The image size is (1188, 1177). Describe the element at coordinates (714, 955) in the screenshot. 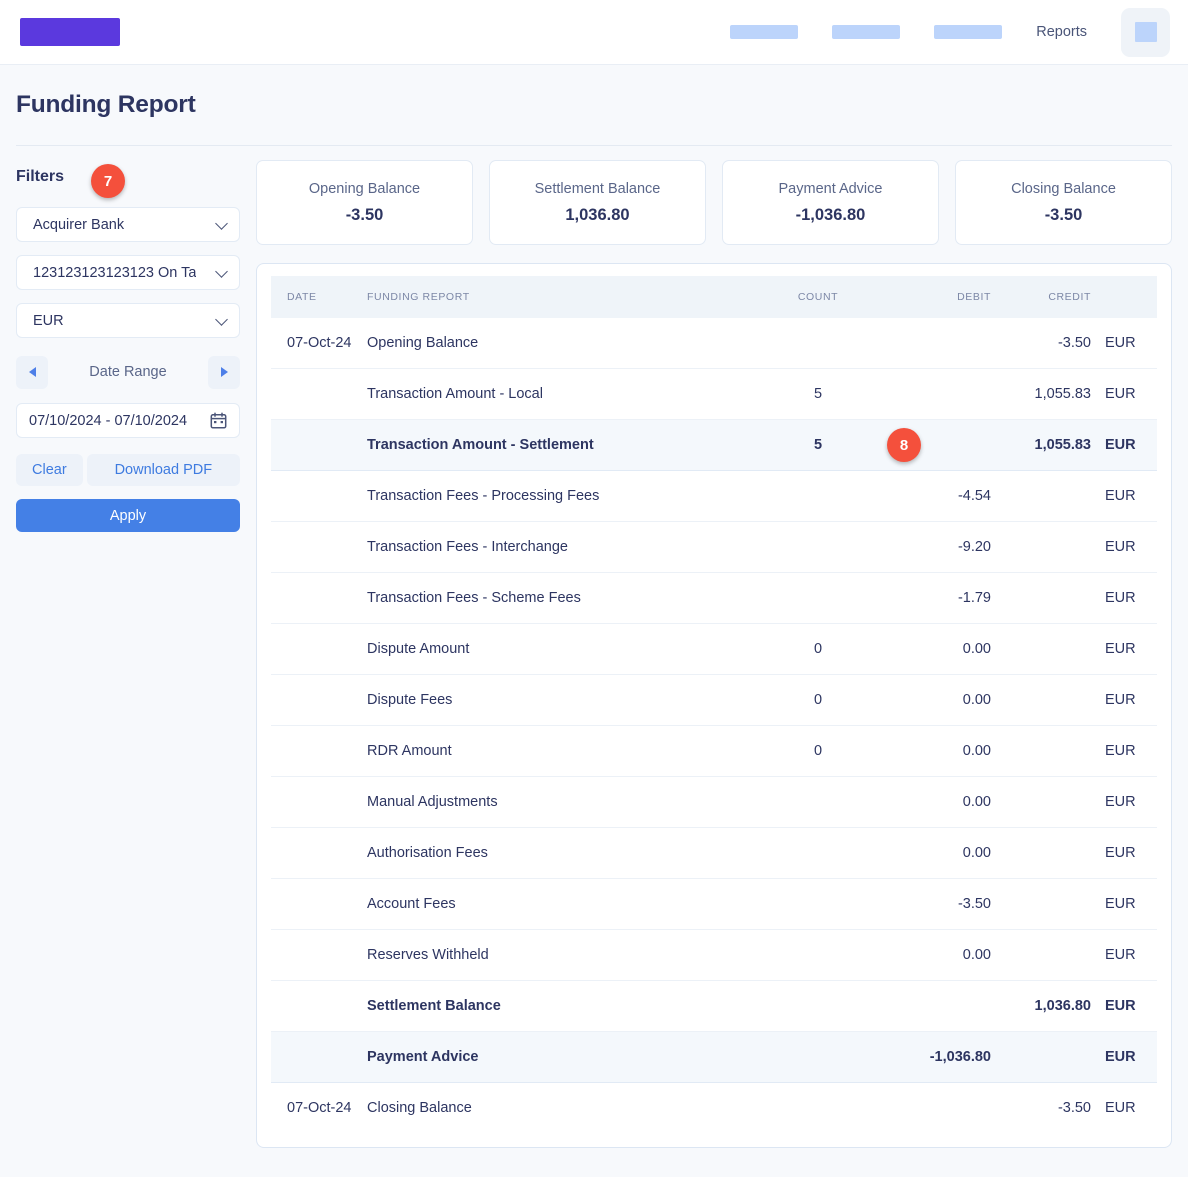

I see `table-row: Reserves Withheld 0.00 EUR` at that location.